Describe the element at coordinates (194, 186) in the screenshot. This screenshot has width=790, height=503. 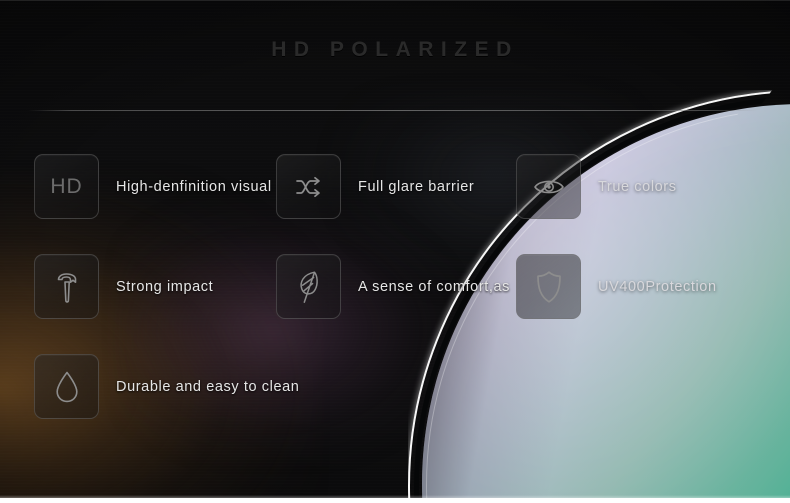
I see `feature-label: High-denfinition visual` at that location.